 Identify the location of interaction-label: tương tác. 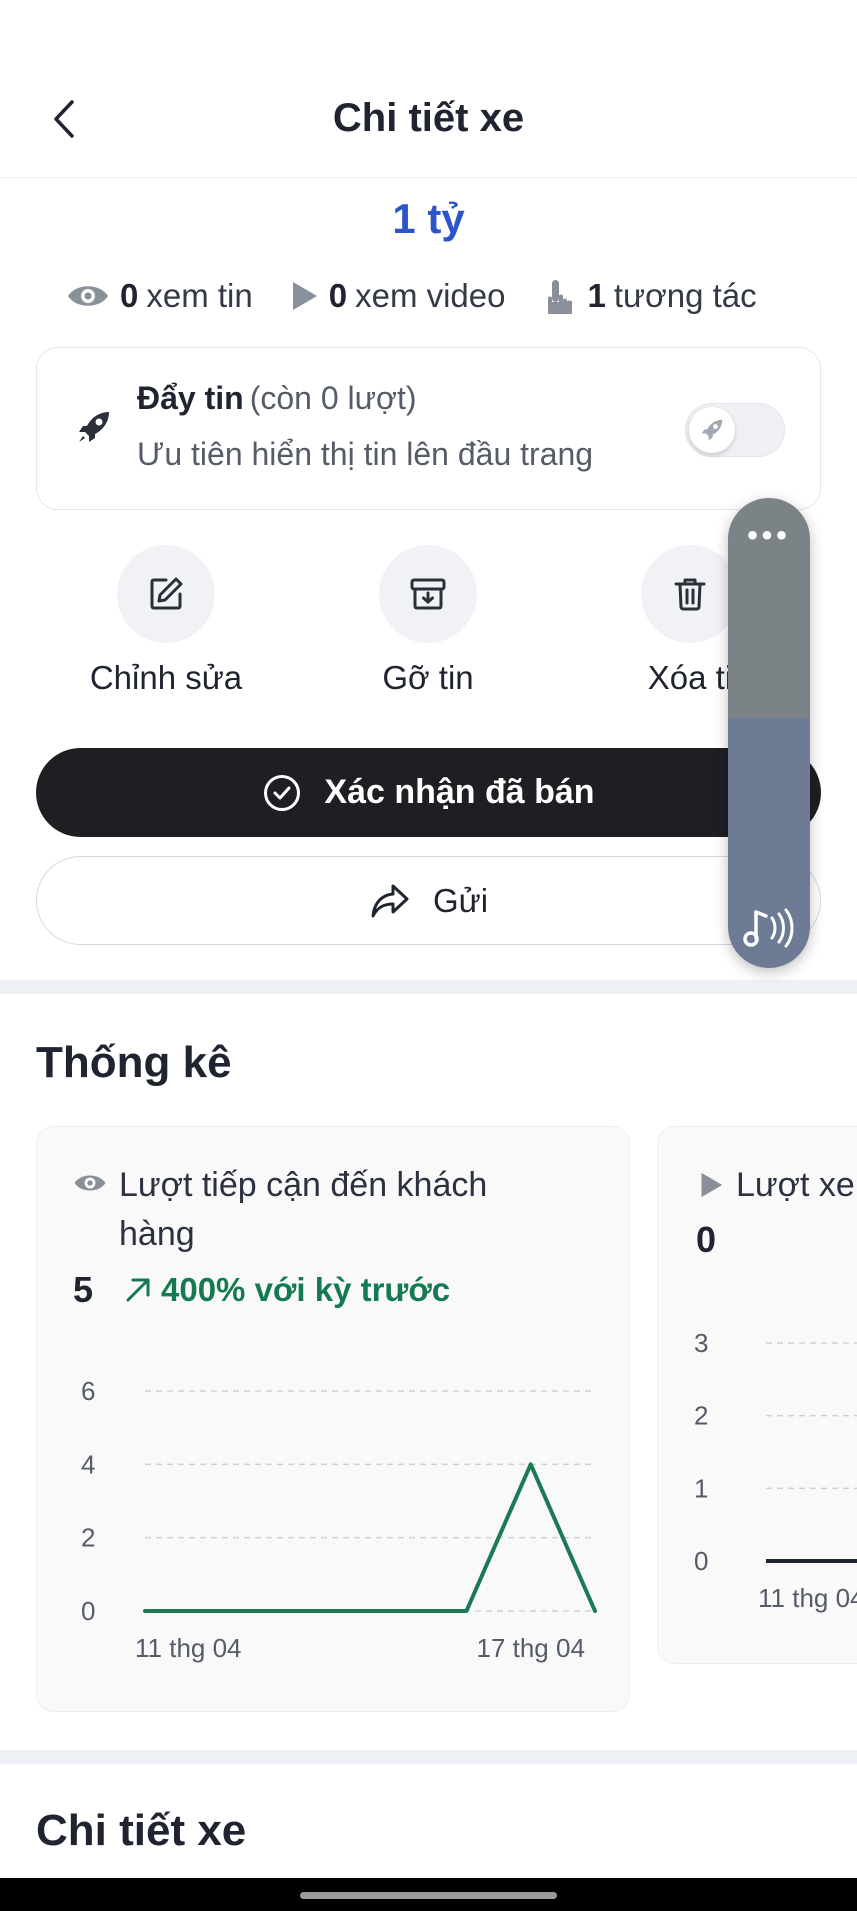
(685, 295).